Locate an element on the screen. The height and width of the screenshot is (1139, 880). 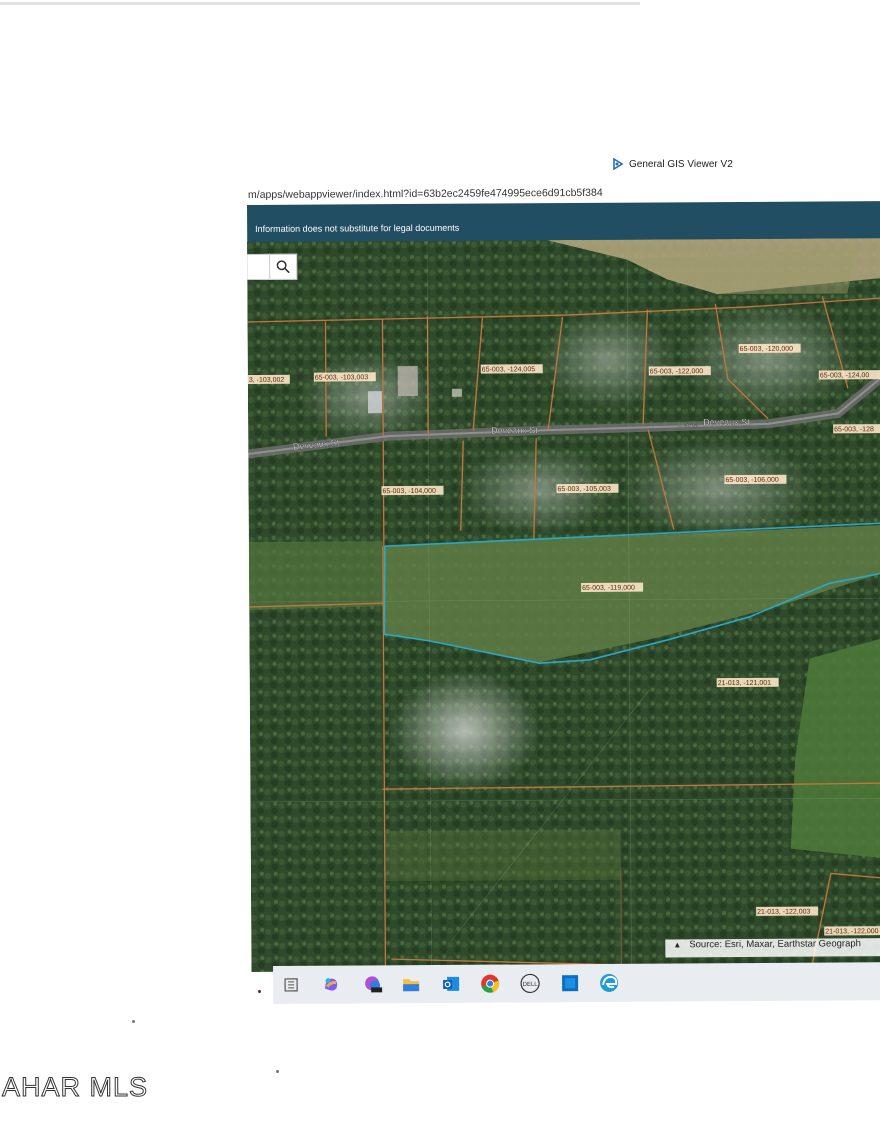
parcel-label: 65-003, -103,003 is located at coordinates (344, 377).